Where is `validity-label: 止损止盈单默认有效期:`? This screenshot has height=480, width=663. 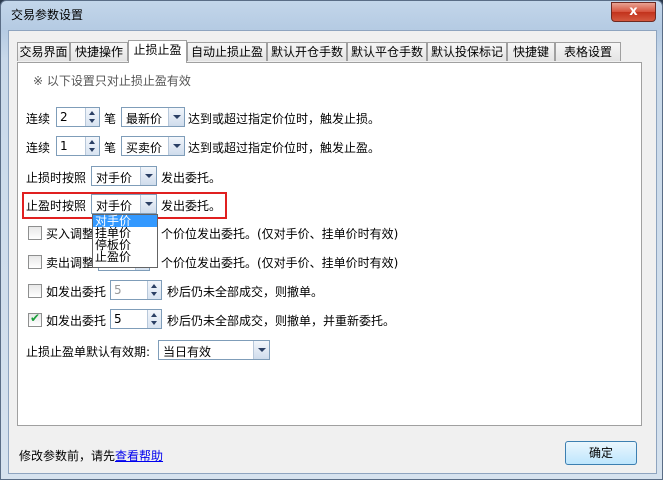
validity-label: 止损止盈单默认有效期: is located at coordinates (88, 352).